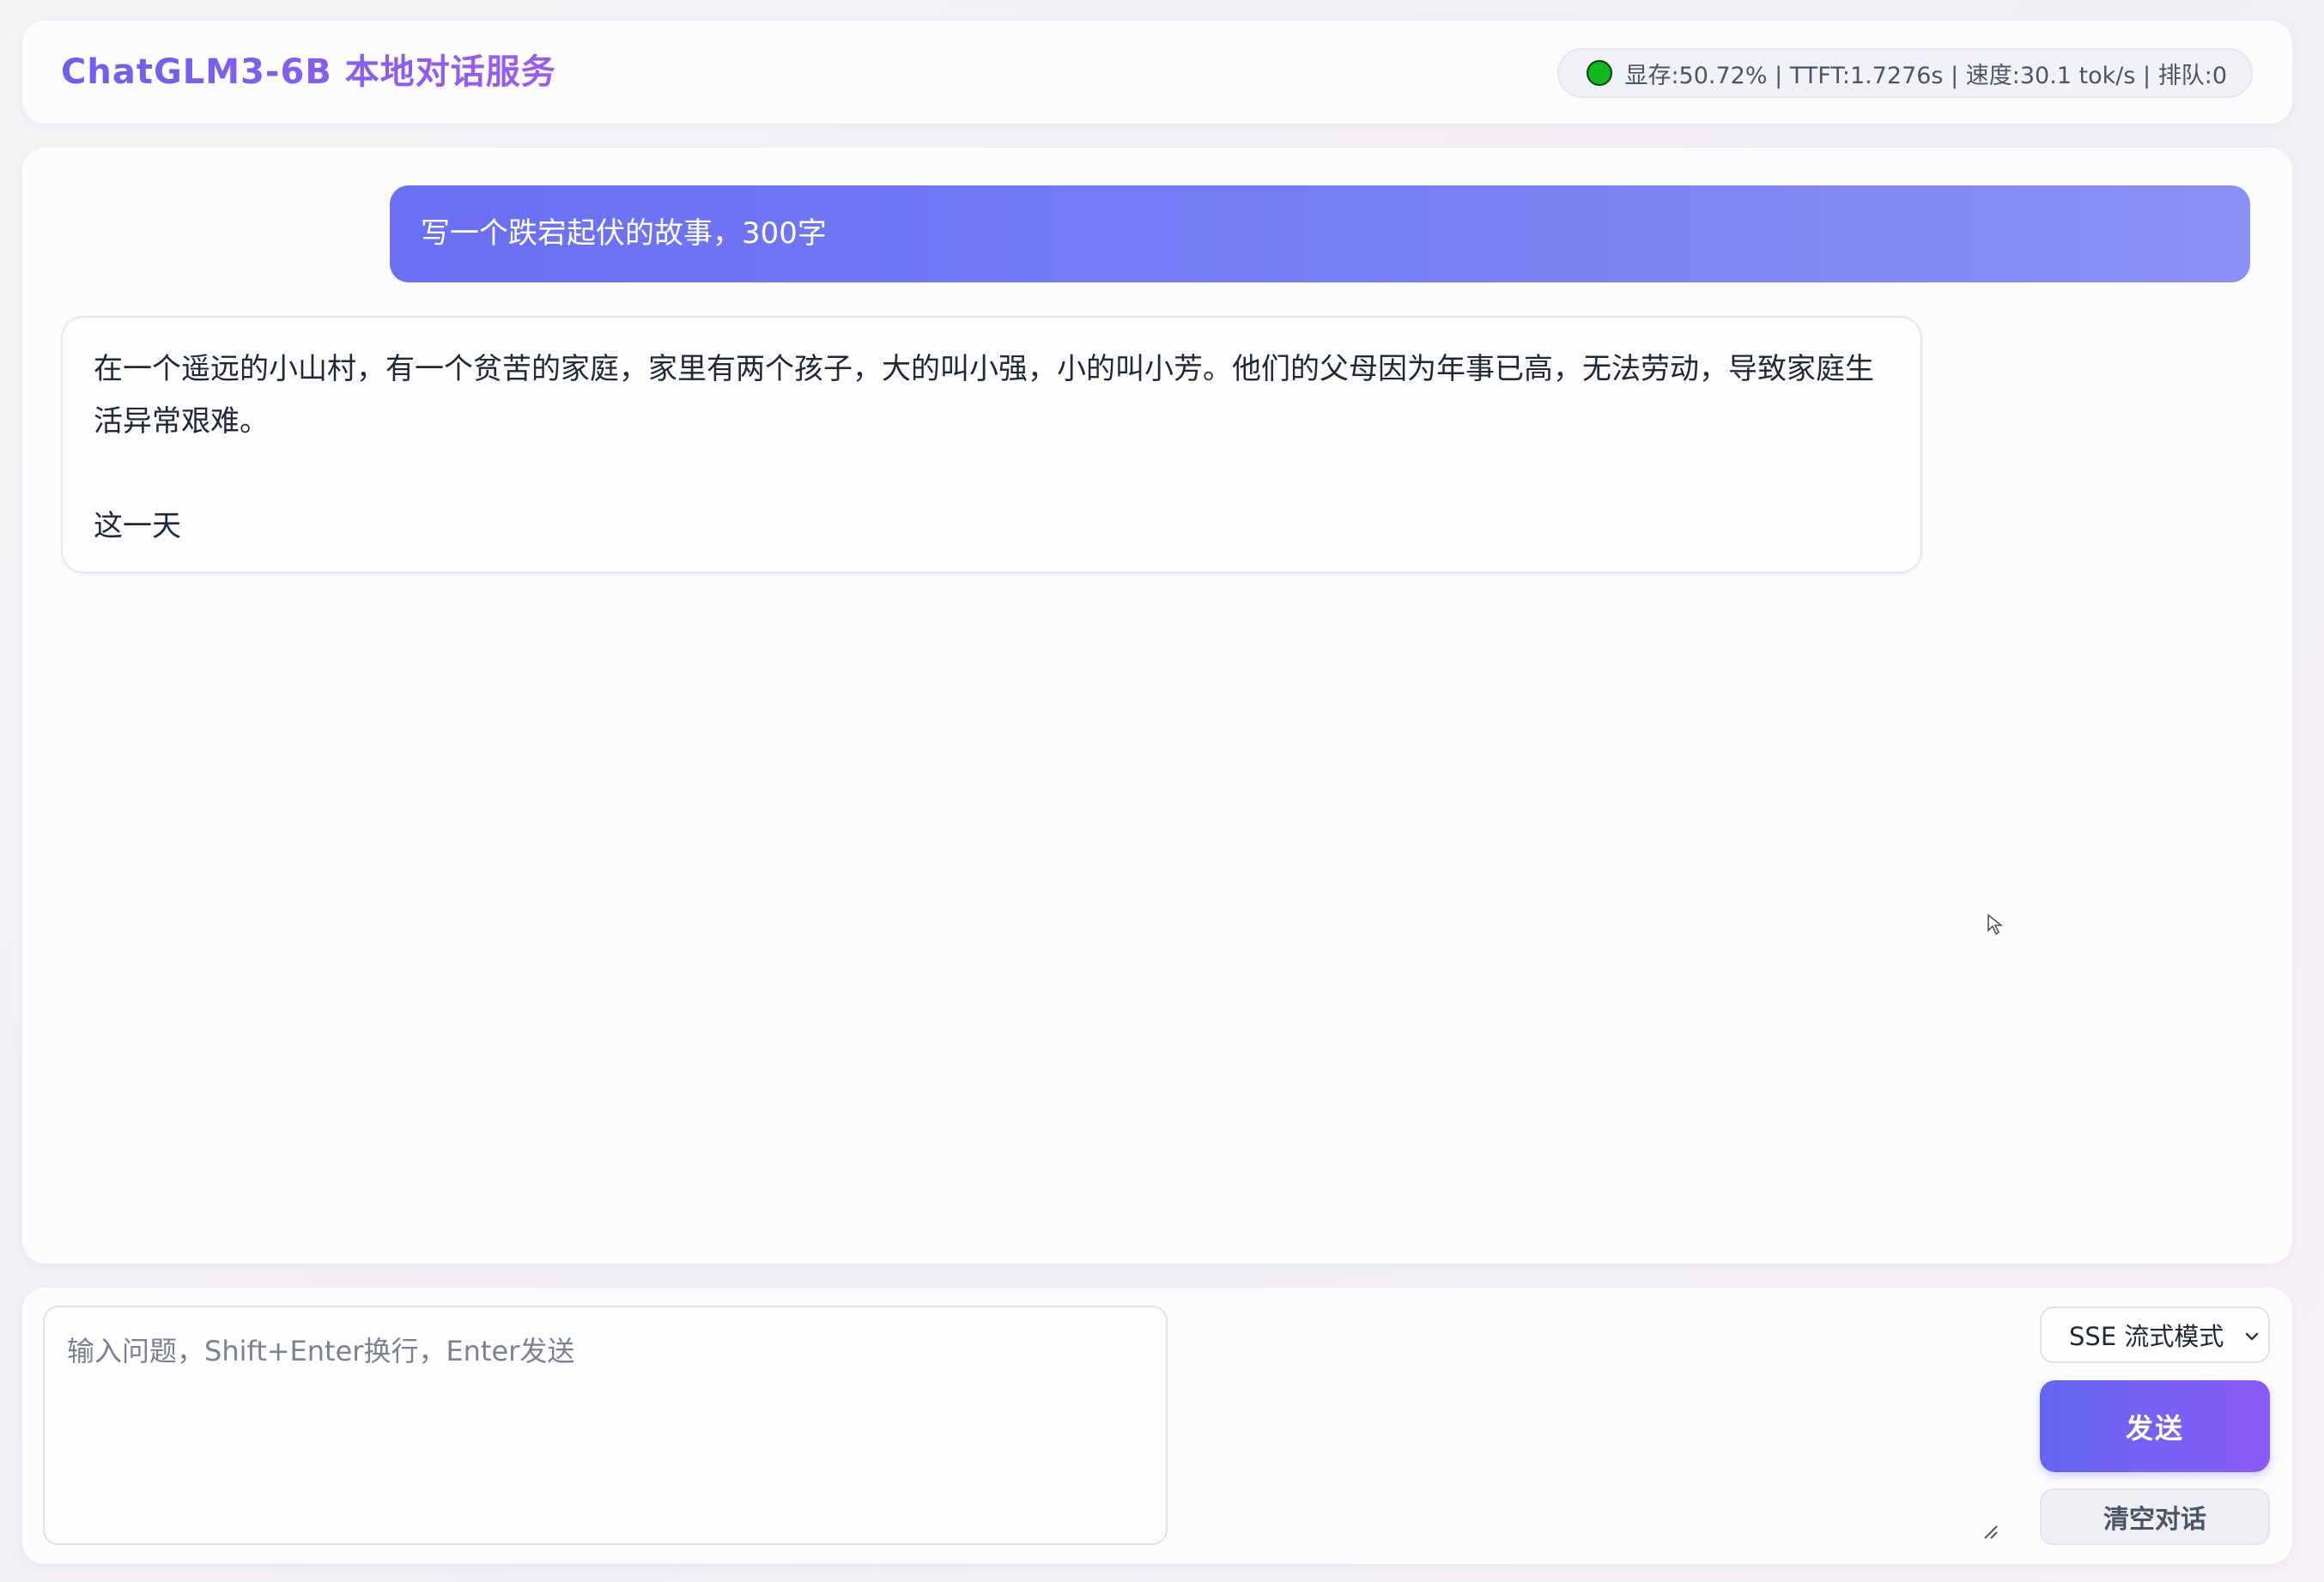  What do you see at coordinates (309, 72) in the screenshot?
I see `page-title: ChatGLM3-6B 本地对话服务` at bounding box center [309, 72].